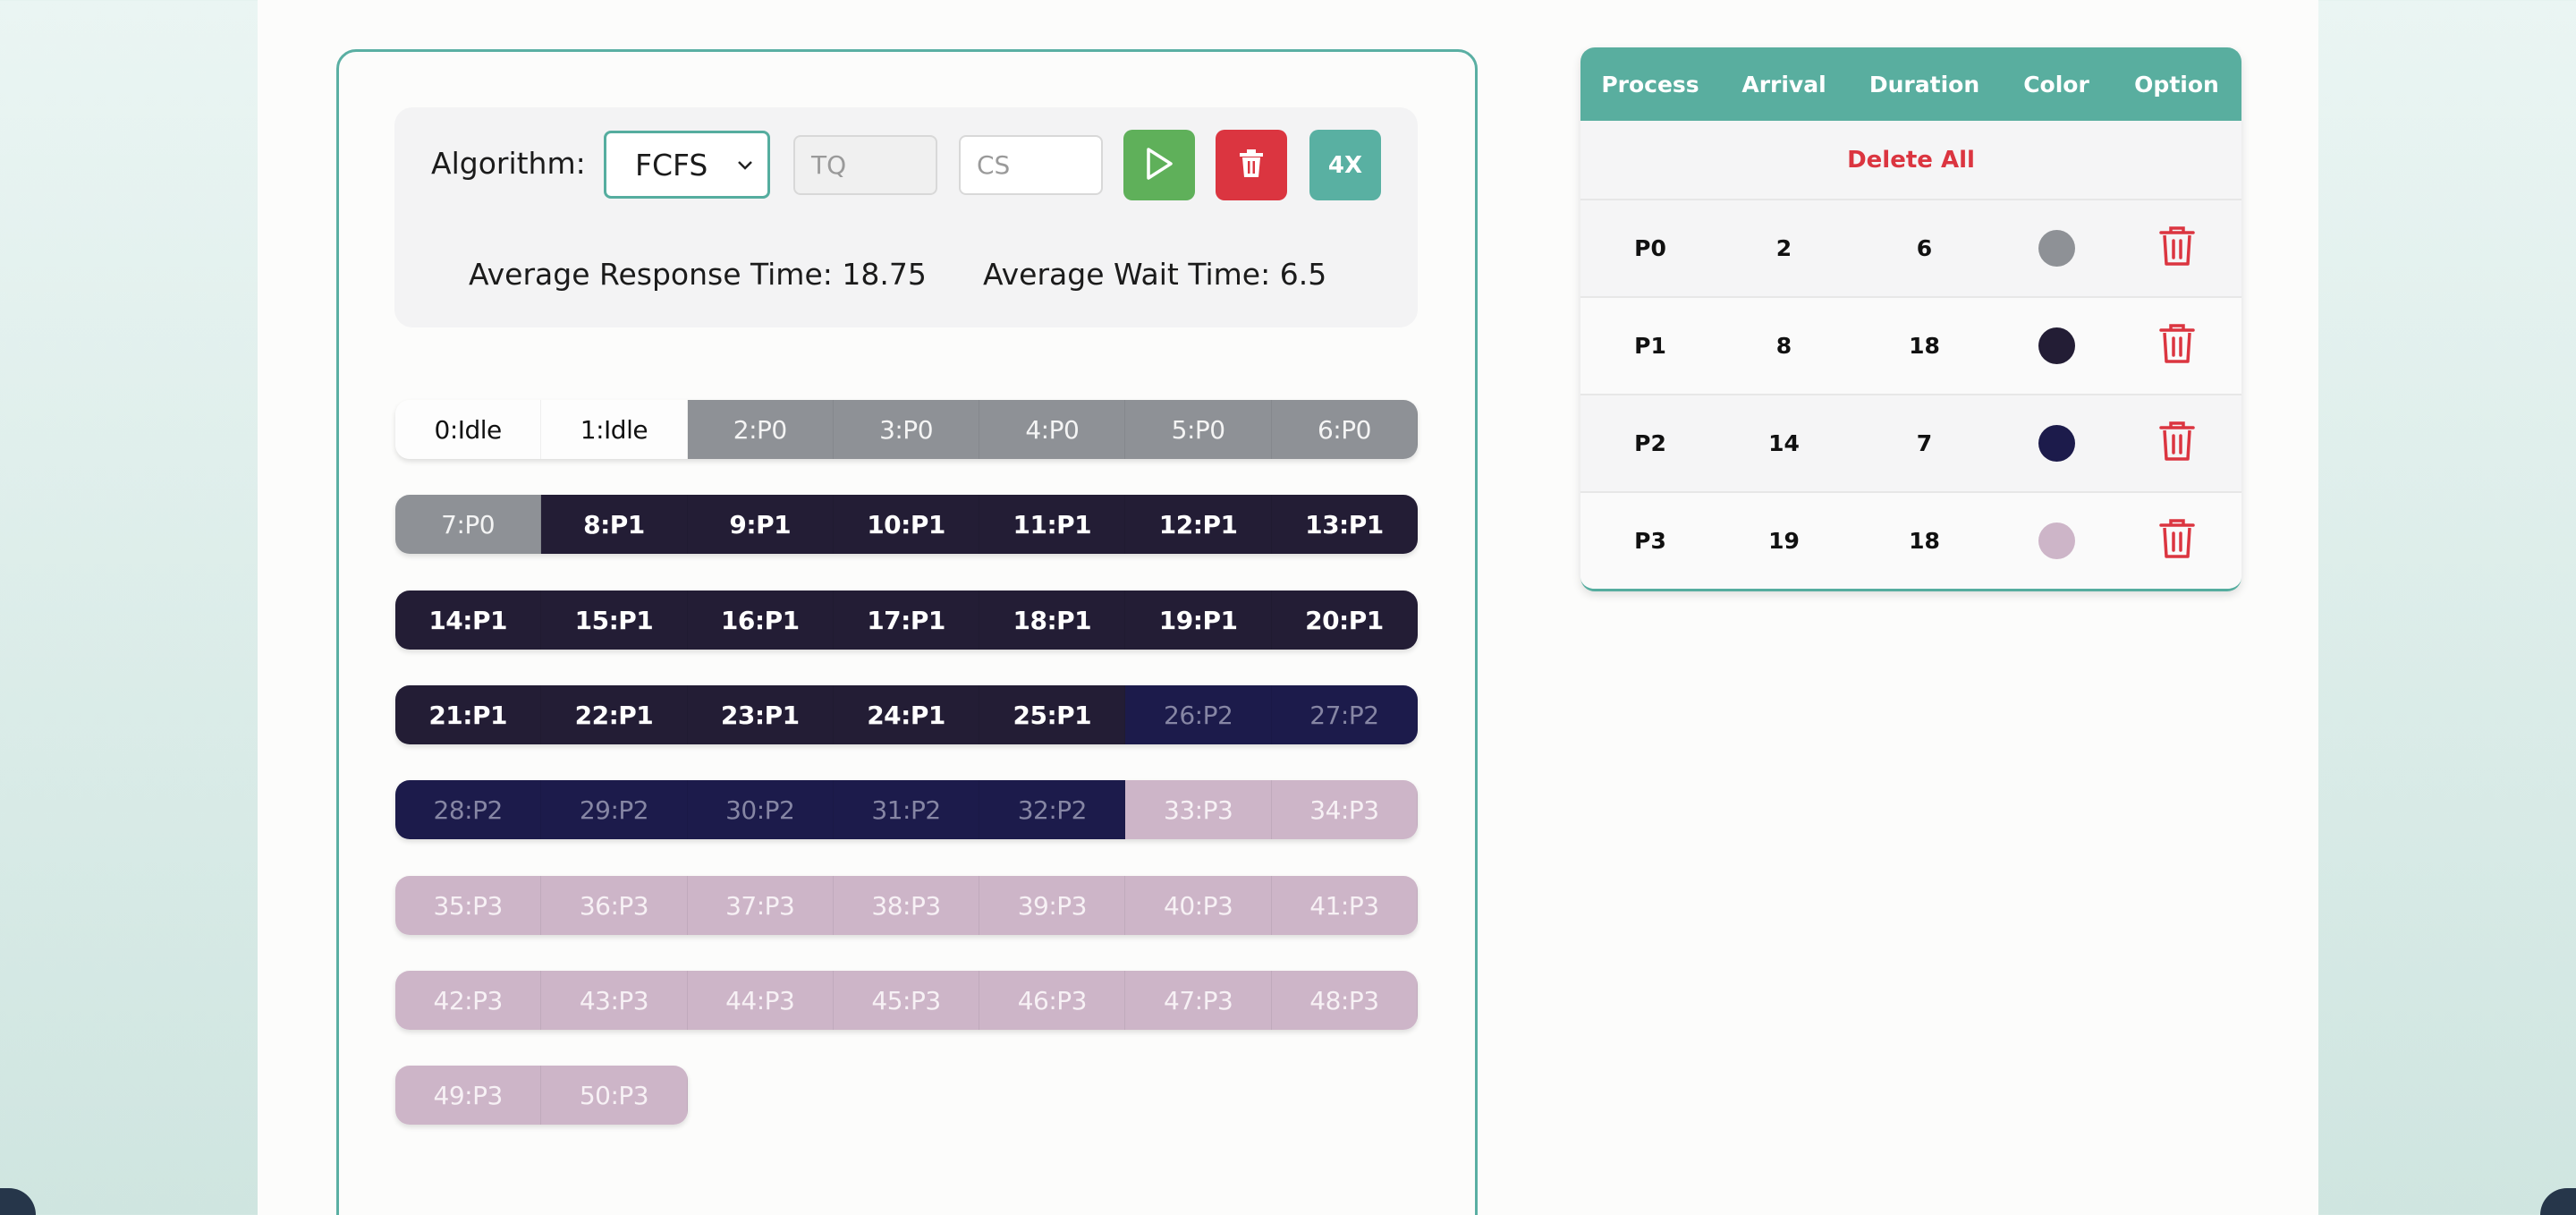 The width and height of the screenshot is (2576, 1215). Describe the element at coordinates (1345, 525) in the screenshot. I see `timeline-cell: 13:P1` at that location.